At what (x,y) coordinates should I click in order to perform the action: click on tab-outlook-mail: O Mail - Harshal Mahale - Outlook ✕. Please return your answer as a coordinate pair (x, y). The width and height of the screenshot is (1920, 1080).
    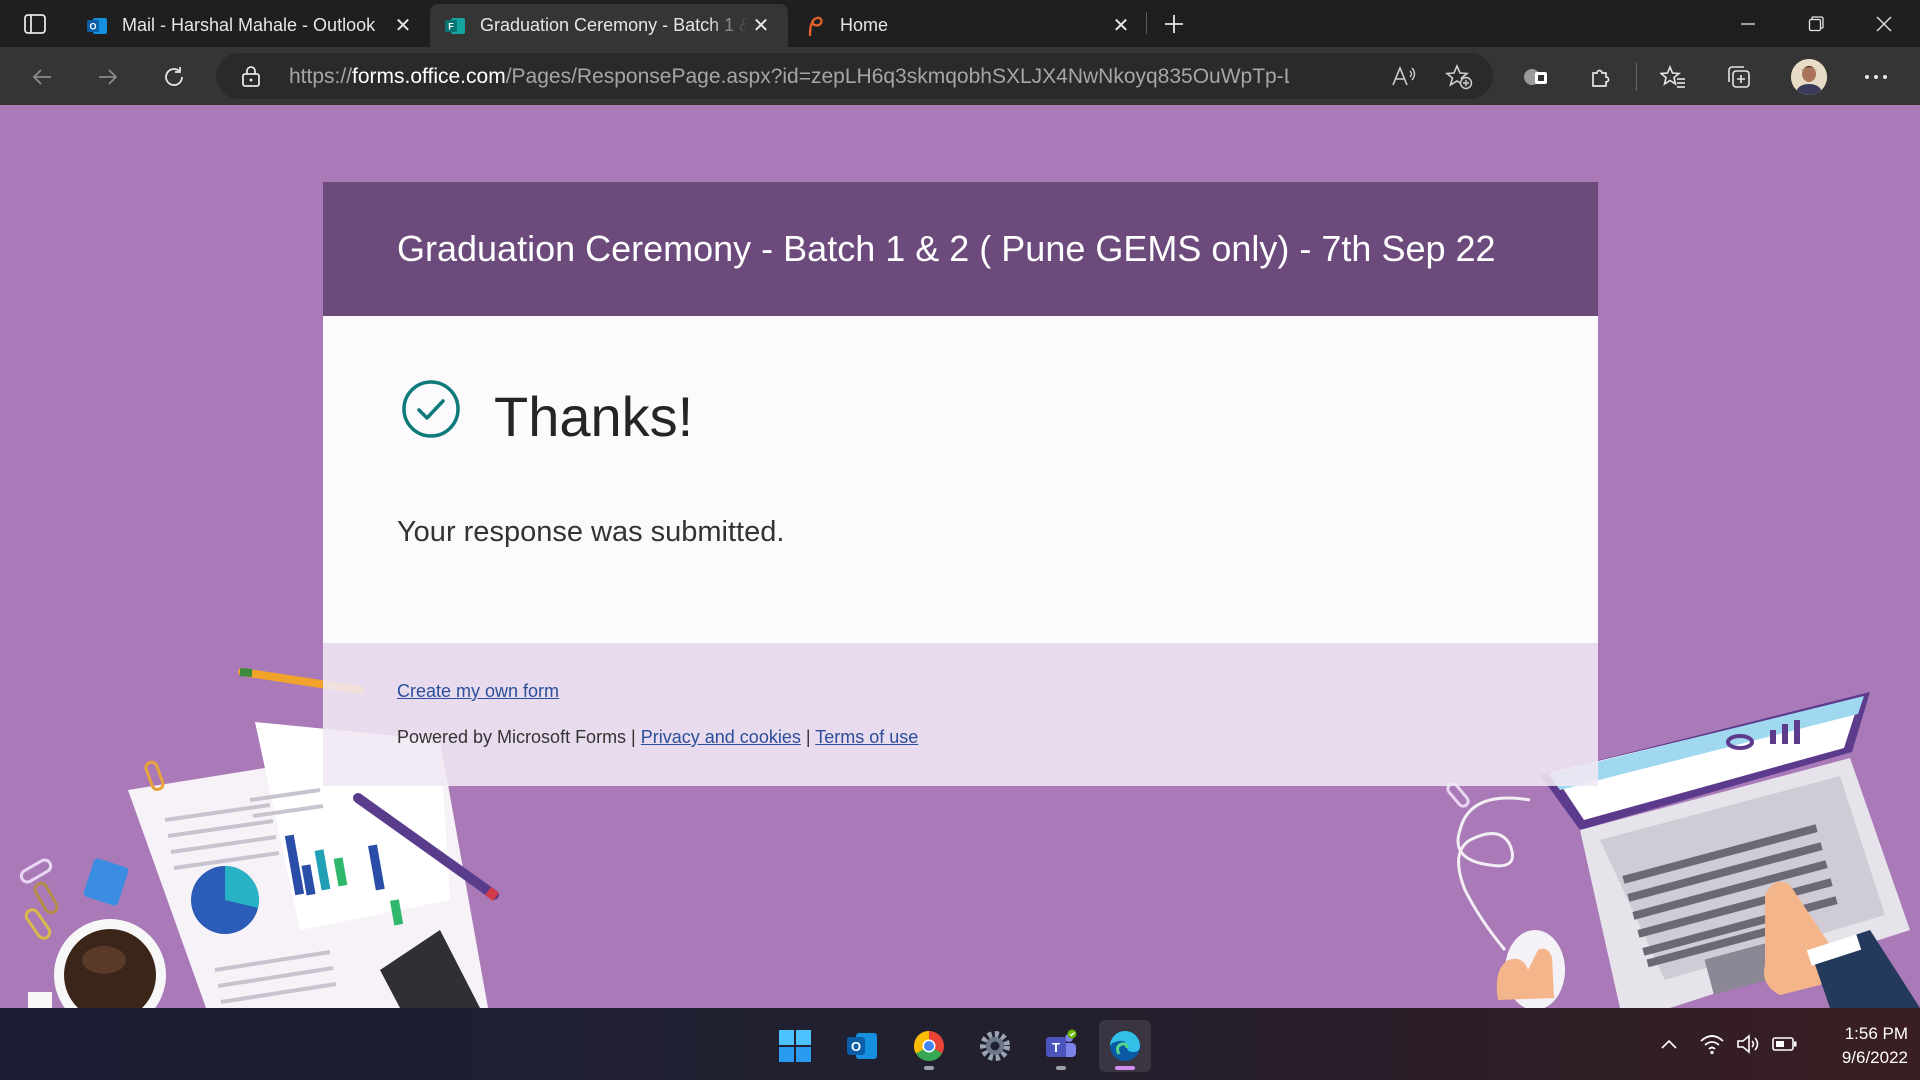
    Looking at the image, I should click on (251, 25).